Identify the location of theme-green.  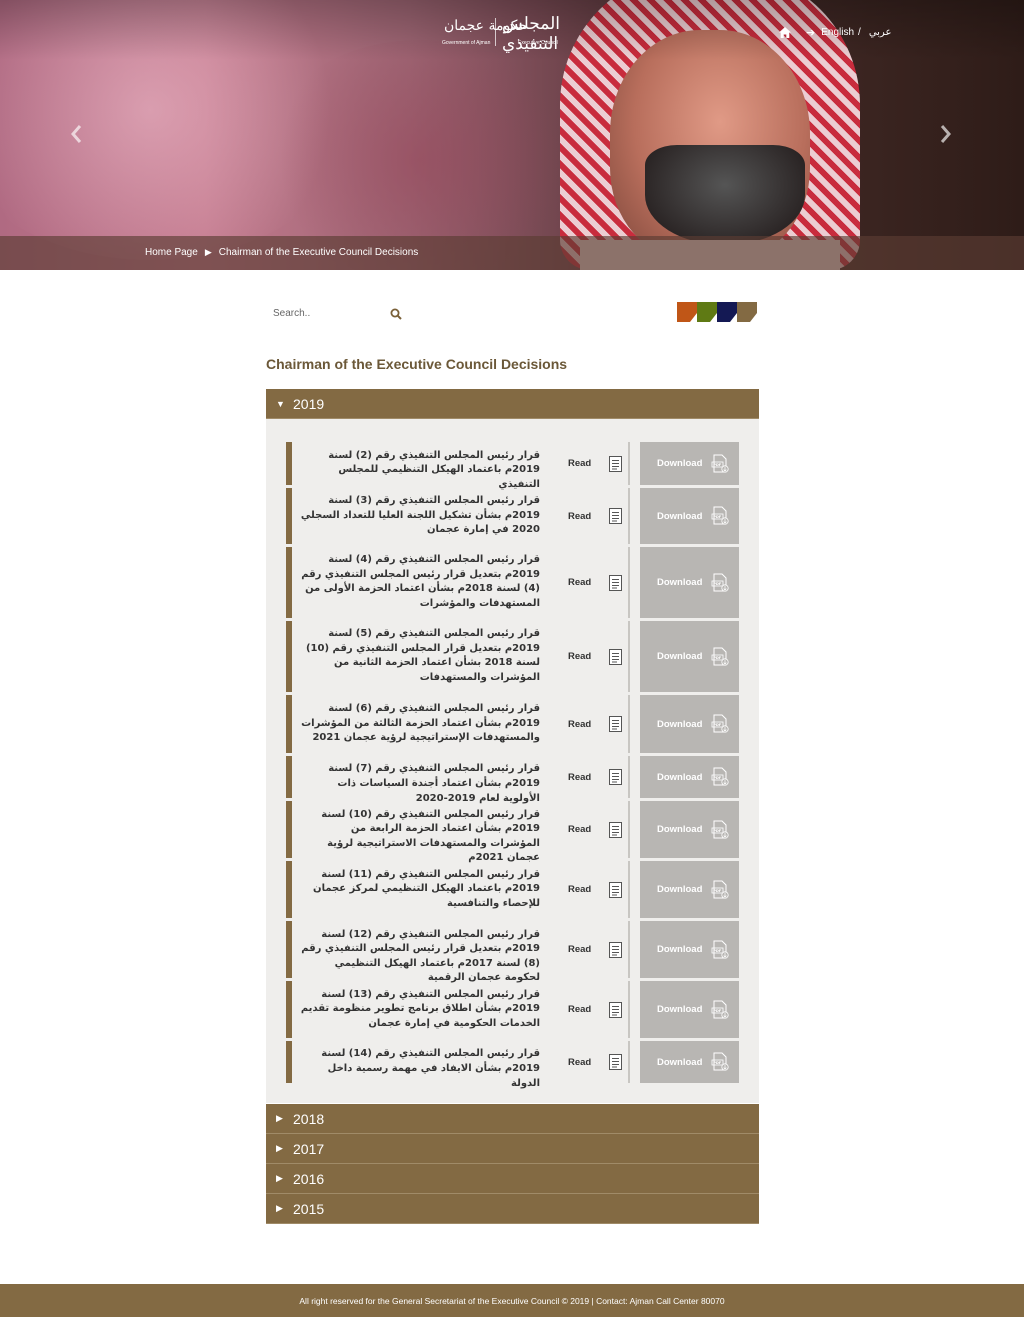
(707, 312).